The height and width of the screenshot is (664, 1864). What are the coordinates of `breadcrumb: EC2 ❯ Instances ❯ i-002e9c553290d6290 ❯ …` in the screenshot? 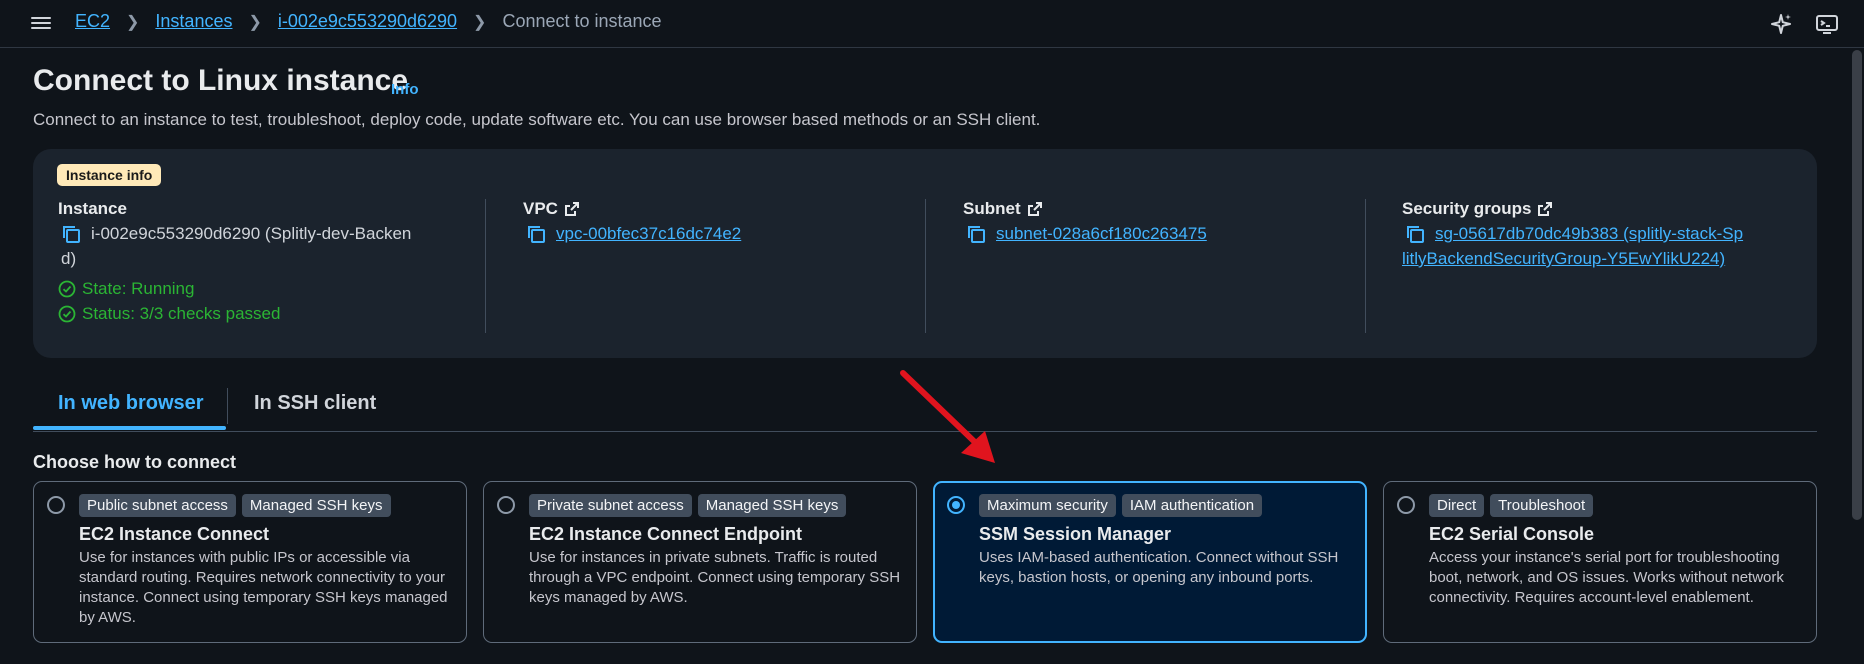 It's located at (368, 21).